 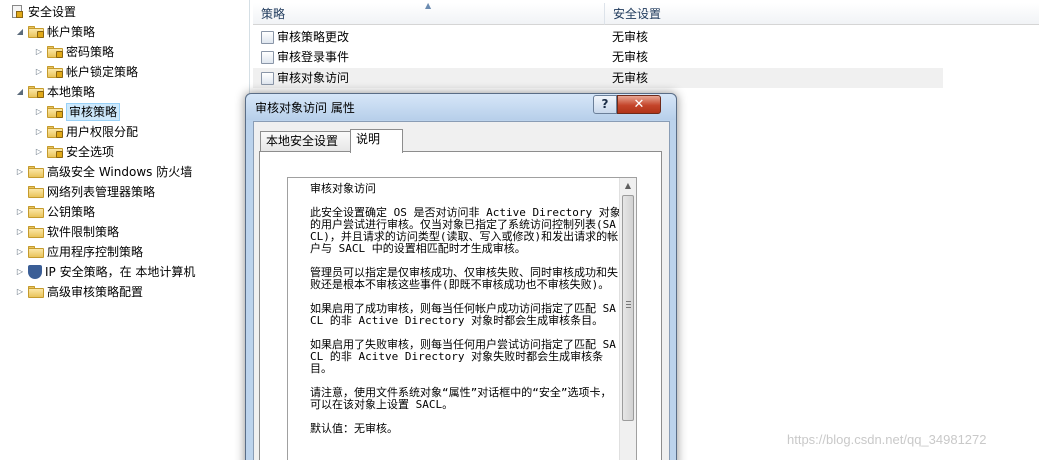 What do you see at coordinates (104, 272) in the screenshot?
I see `tree-item-ip-security: ▷ IP 安全策略，在 本地计算机` at bounding box center [104, 272].